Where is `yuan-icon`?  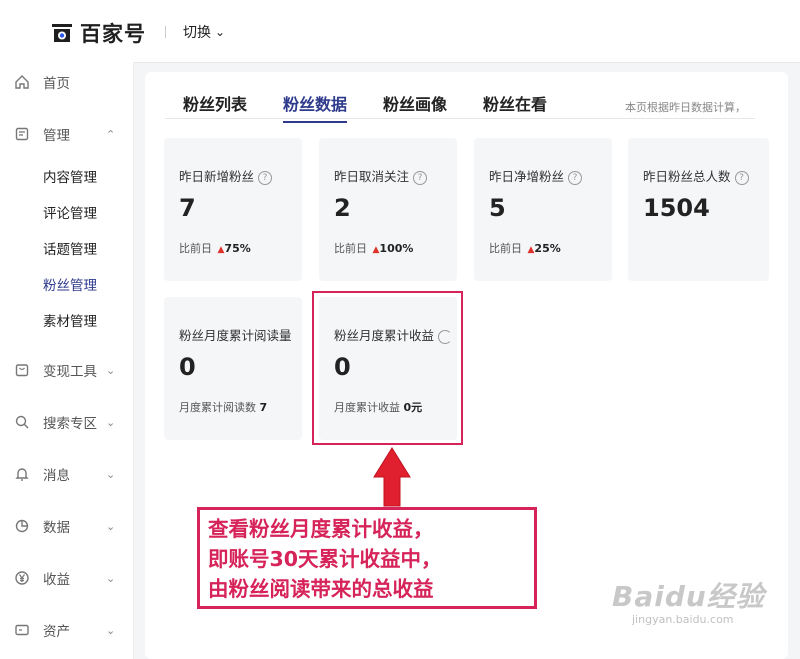 yuan-icon is located at coordinates (22, 578).